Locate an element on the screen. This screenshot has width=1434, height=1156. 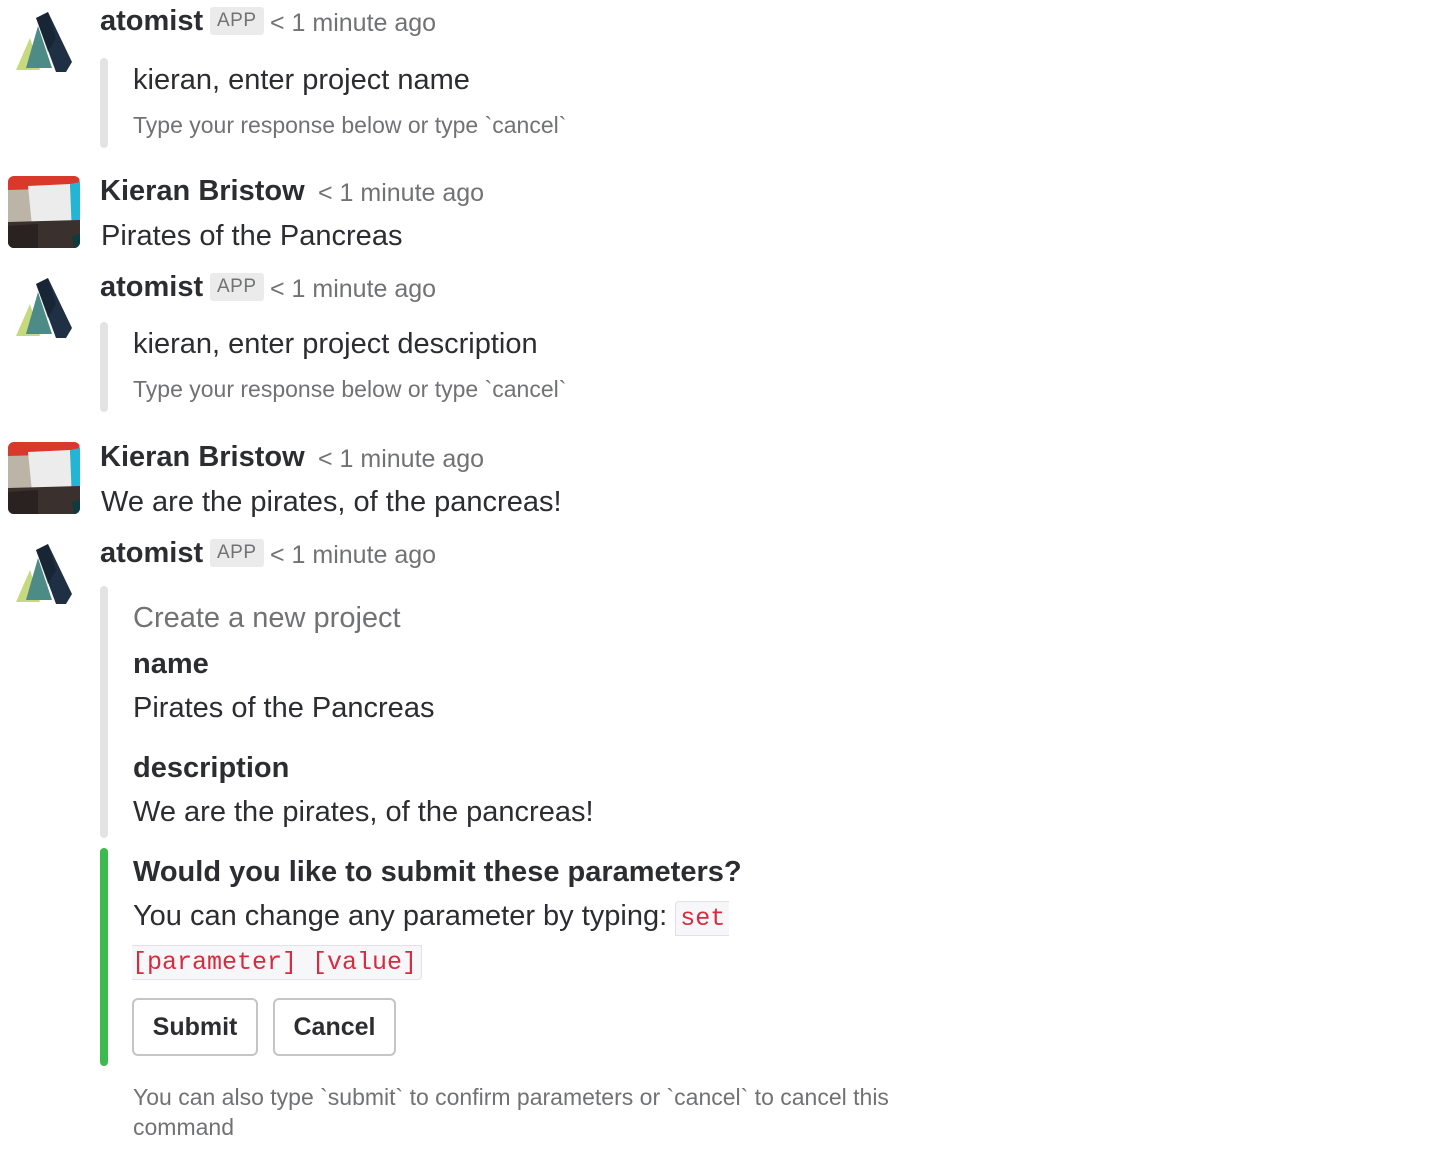
confirm-body-text: You can change any parameter by typing: is located at coordinates (404, 916).